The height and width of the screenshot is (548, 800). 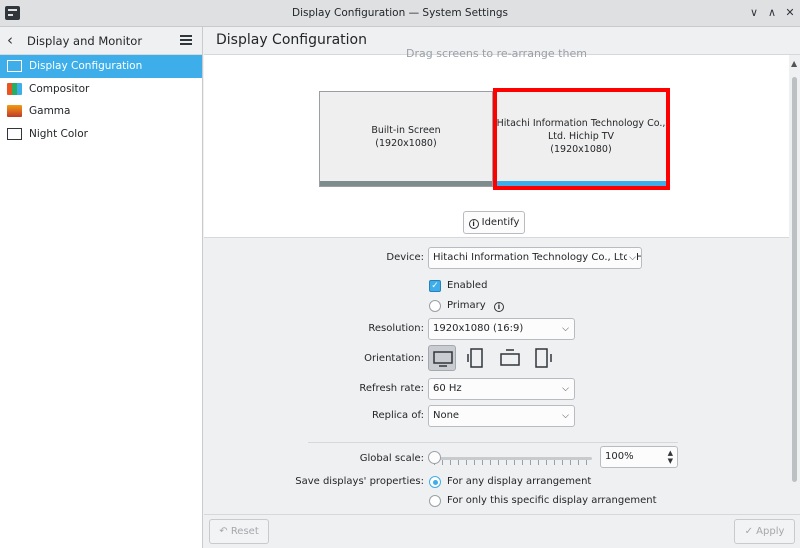 I want to click on spin-up-icon: ▲, so click(x=670, y=453).